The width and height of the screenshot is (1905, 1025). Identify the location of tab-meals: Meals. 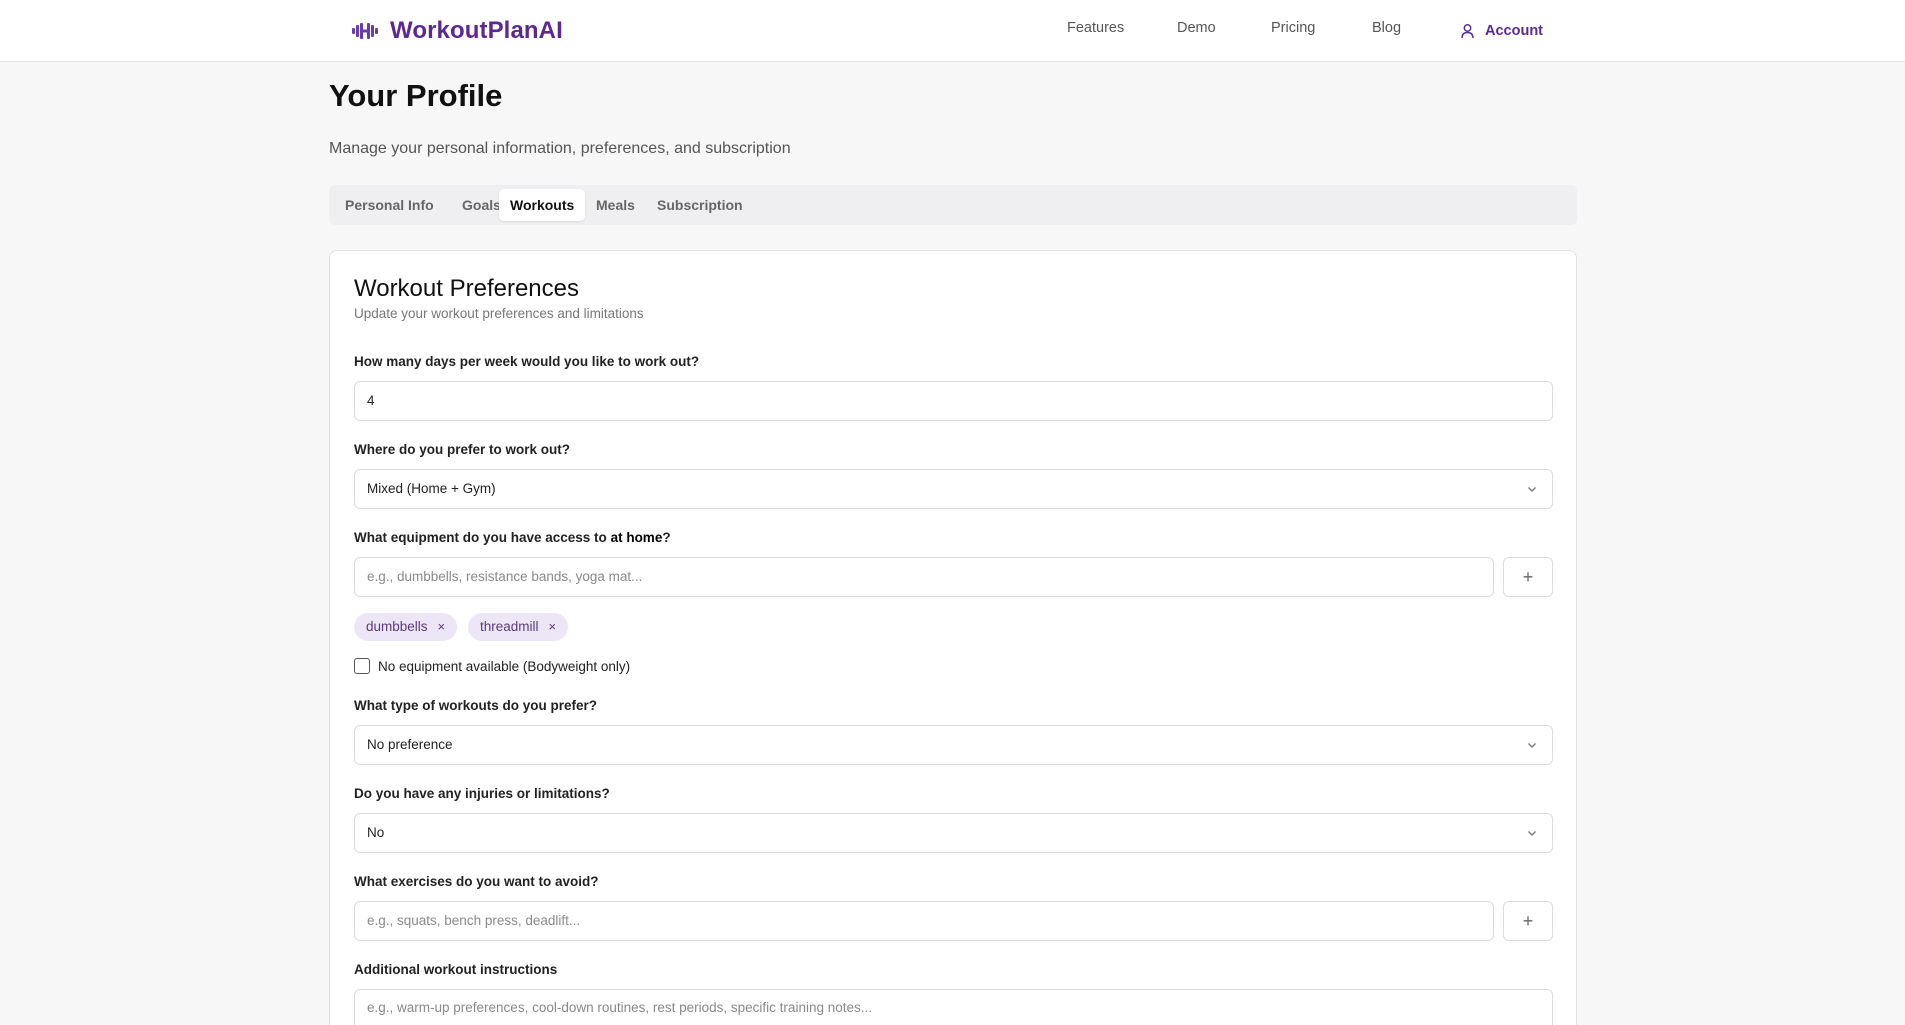
(615, 205).